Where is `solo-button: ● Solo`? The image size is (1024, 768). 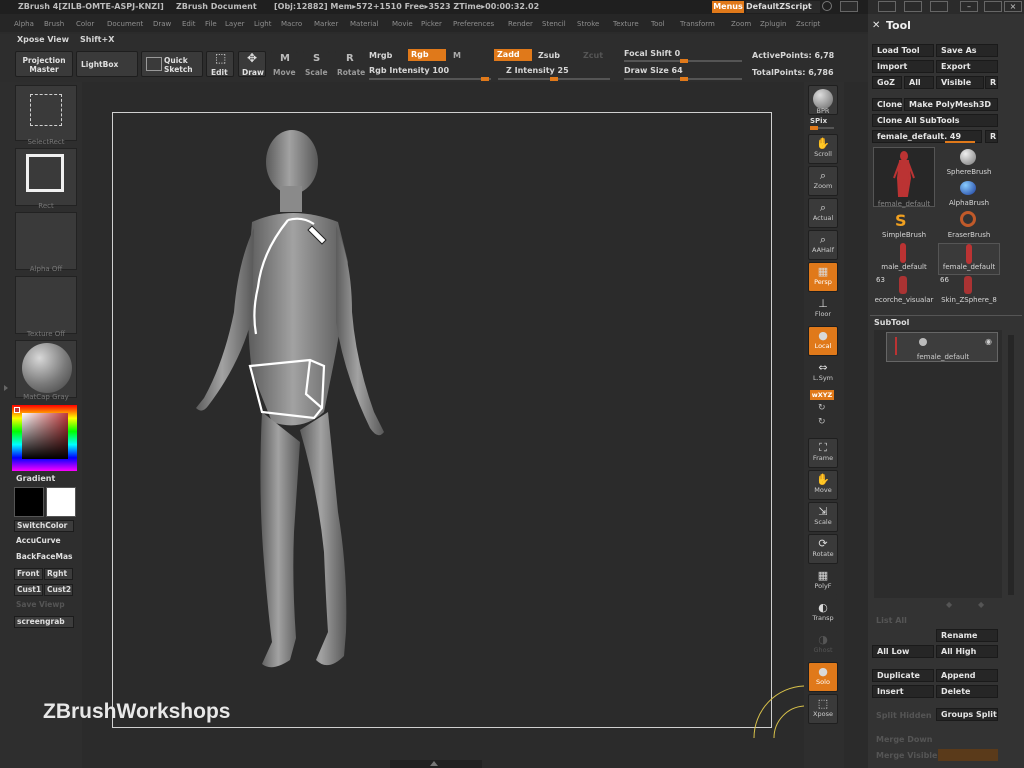
solo-button: ● Solo is located at coordinates (823, 677).